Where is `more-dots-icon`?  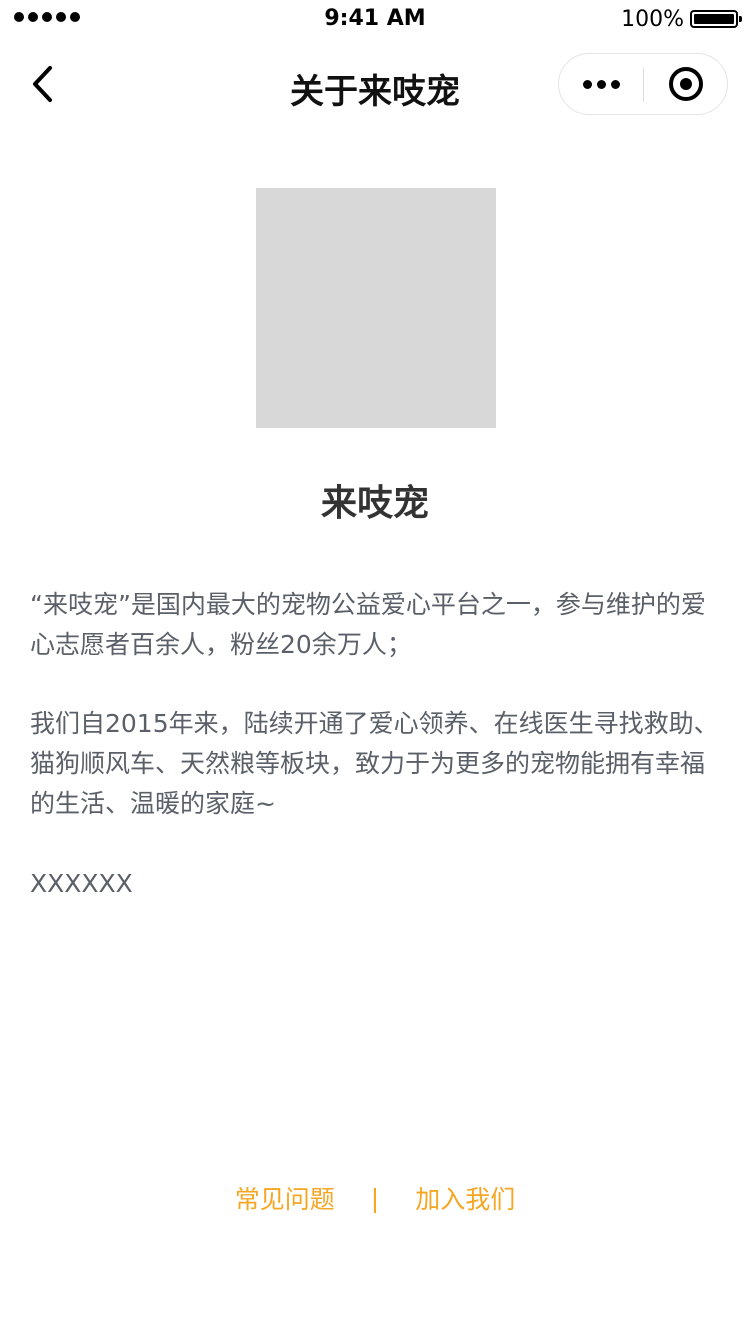 more-dots-icon is located at coordinates (587, 84).